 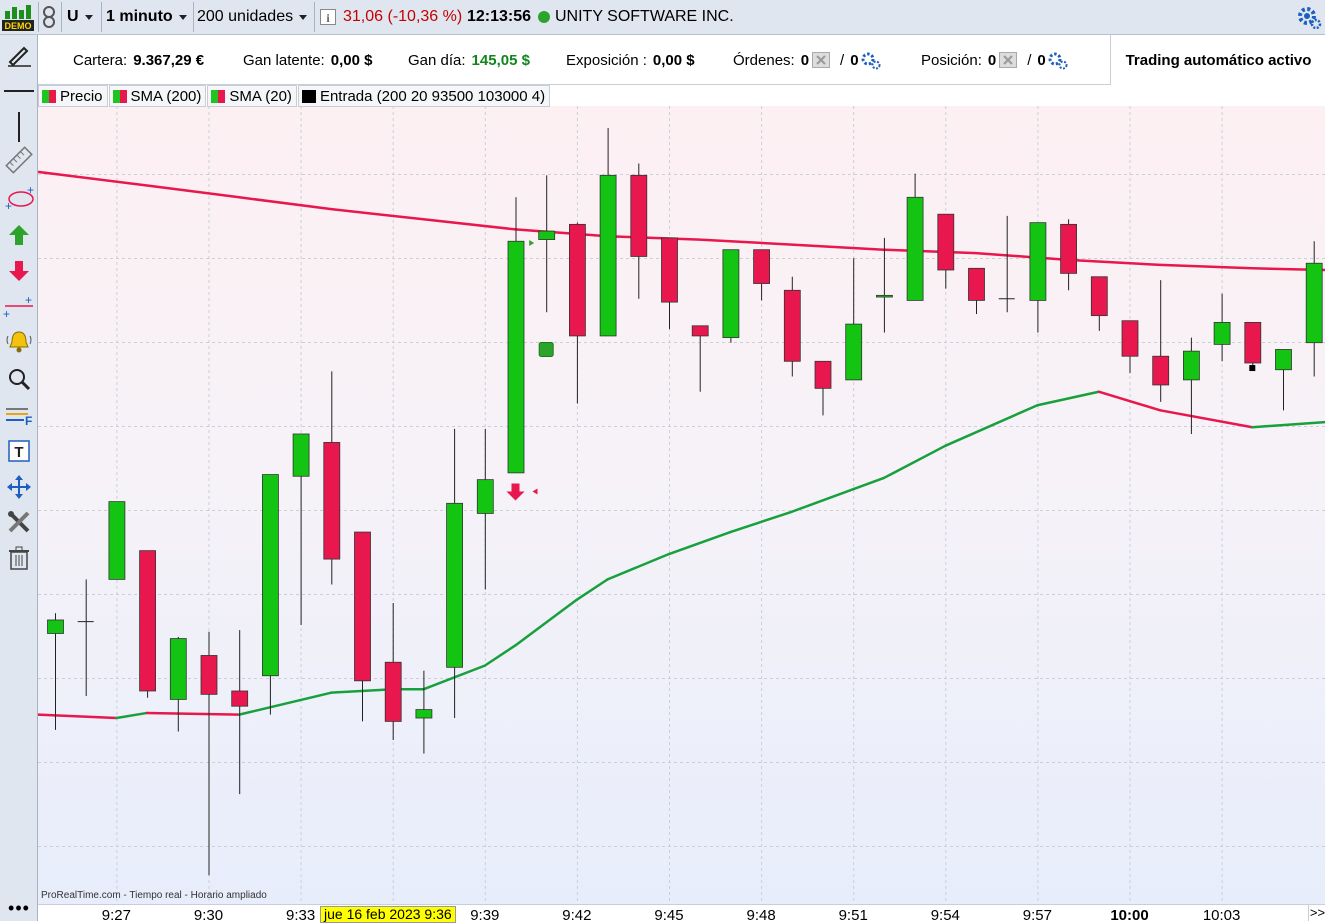 I want to click on clock-time: 12:13:56, so click(x=499, y=16).